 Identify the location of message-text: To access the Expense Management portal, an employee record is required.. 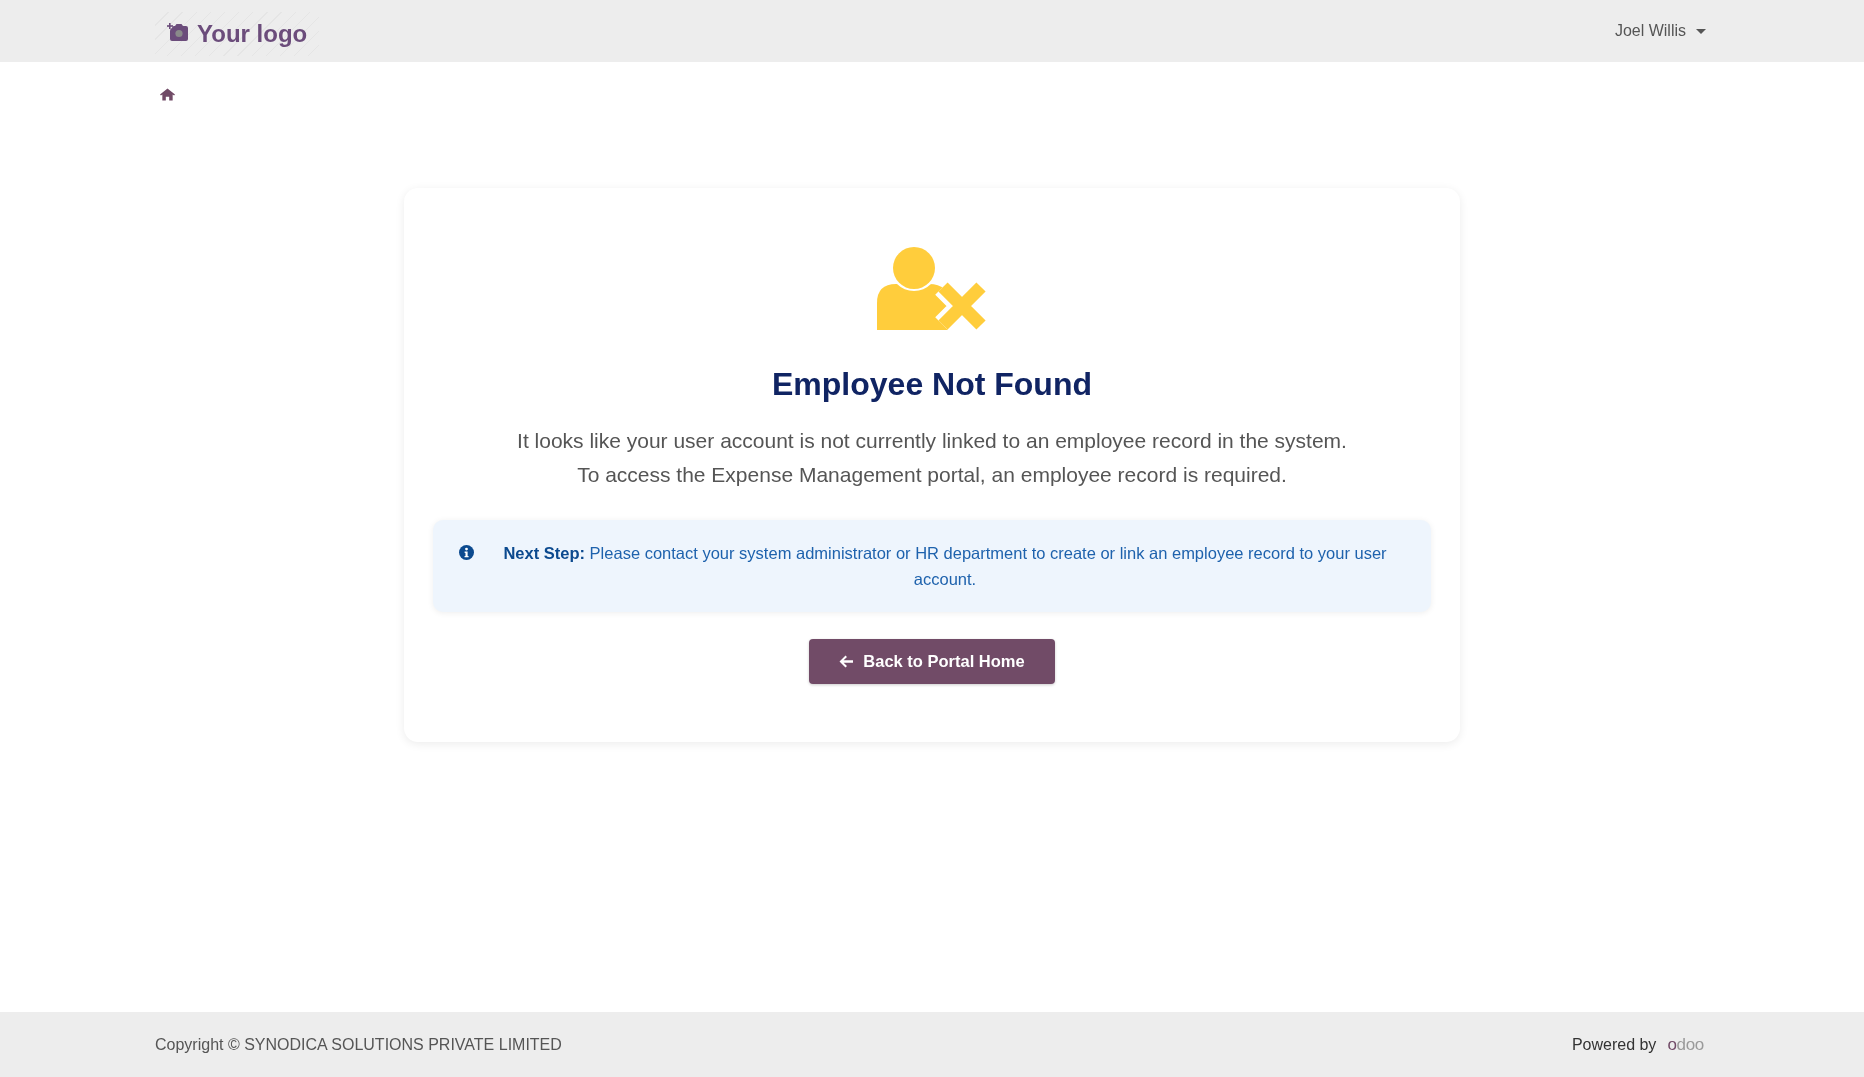
(932, 475).